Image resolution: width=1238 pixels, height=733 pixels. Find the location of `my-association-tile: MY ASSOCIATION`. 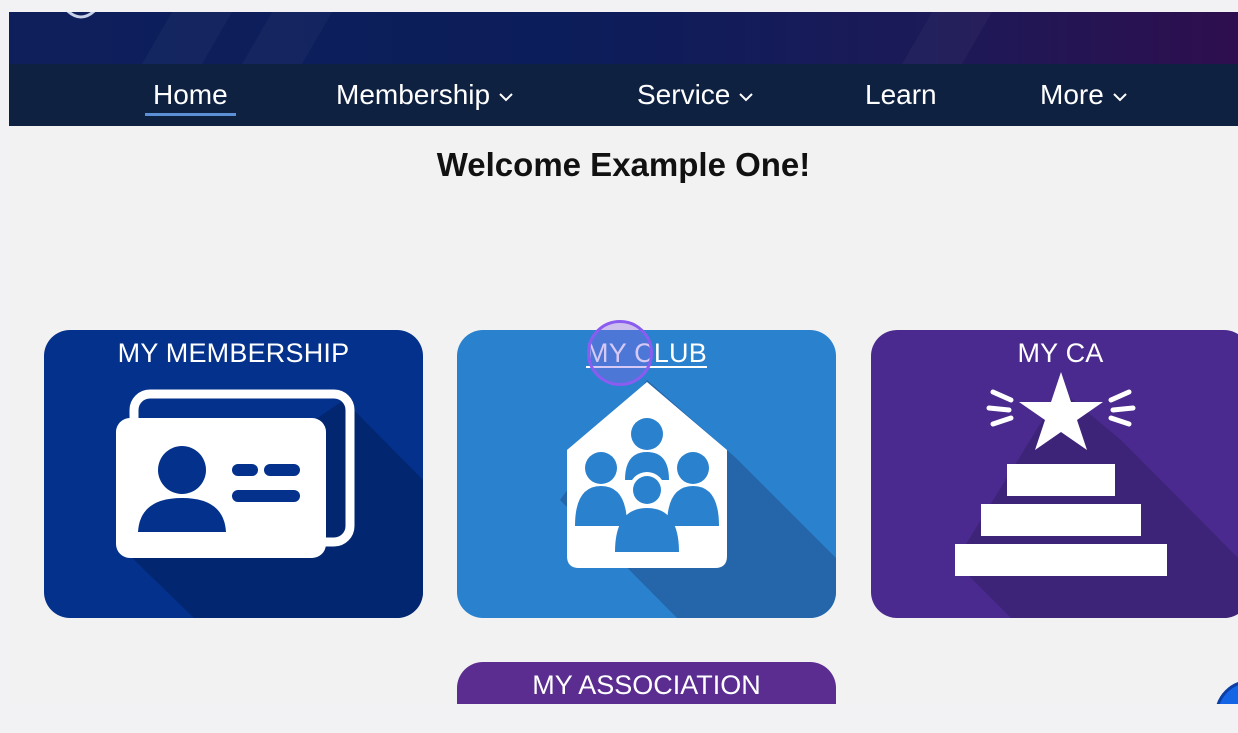

my-association-tile: MY ASSOCIATION is located at coordinates (646, 683).